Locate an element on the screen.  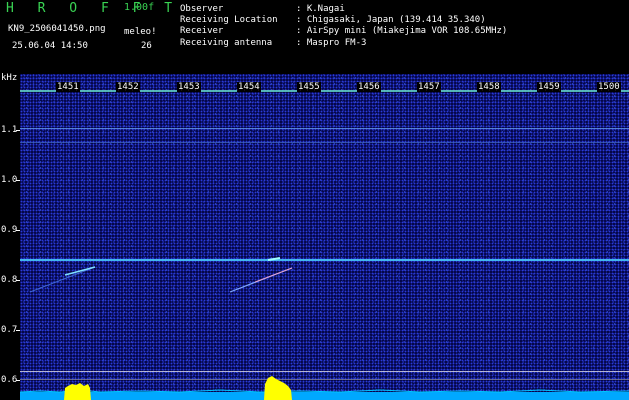
signal-level-strip is located at coordinates (324, 396).